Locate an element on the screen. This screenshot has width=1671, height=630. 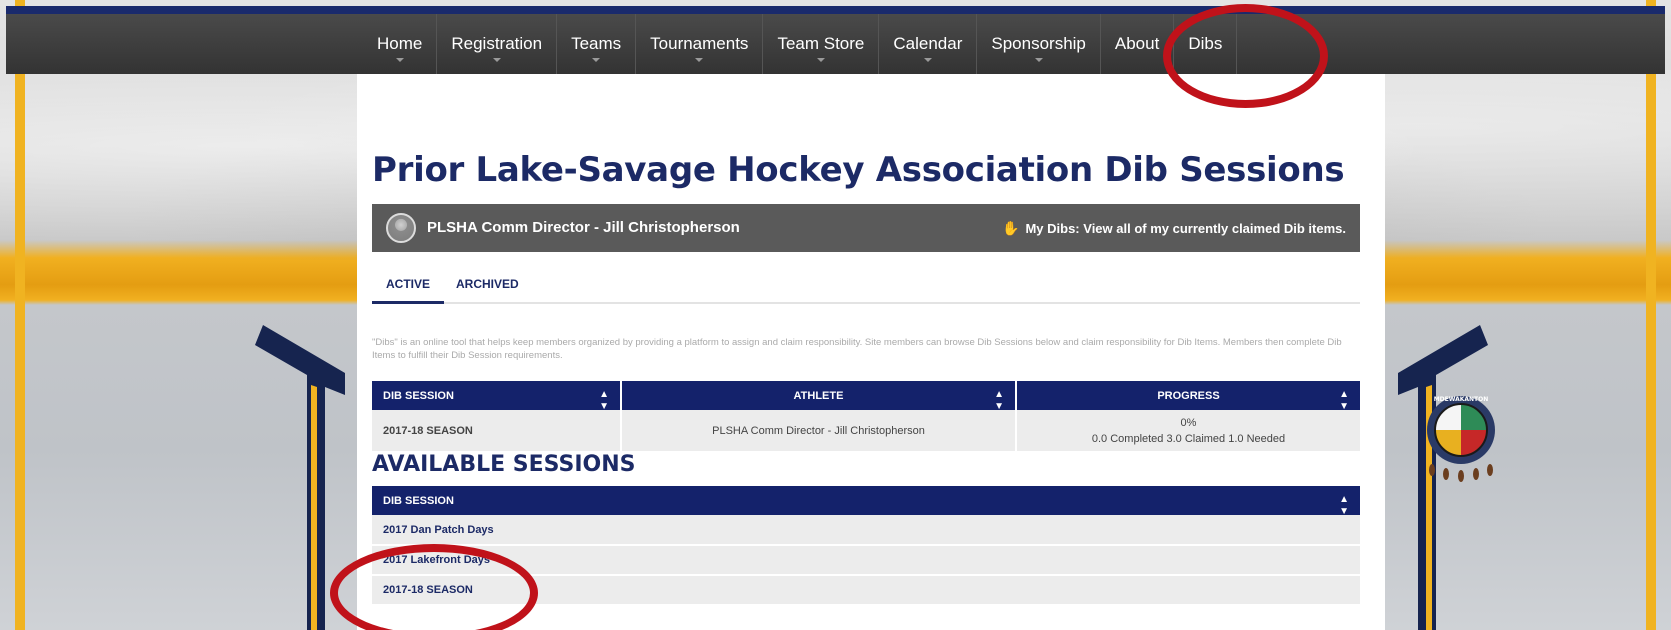
column-header-label: ATHLETE is located at coordinates (818, 395).